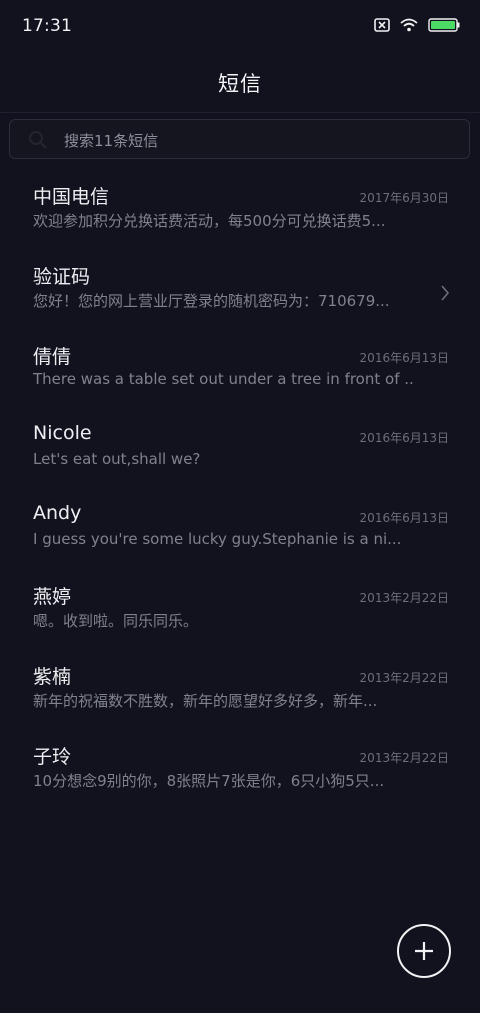 This screenshot has width=480, height=1013. I want to click on message-sender: Andy, so click(57, 513).